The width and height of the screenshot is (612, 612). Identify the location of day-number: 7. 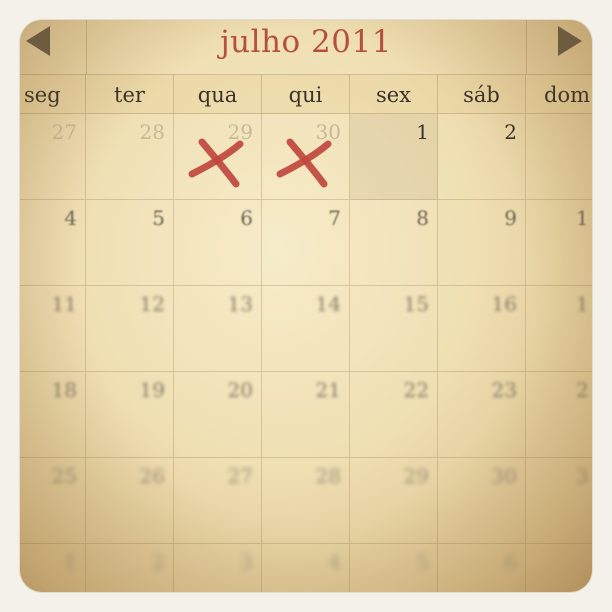
(334, 218).